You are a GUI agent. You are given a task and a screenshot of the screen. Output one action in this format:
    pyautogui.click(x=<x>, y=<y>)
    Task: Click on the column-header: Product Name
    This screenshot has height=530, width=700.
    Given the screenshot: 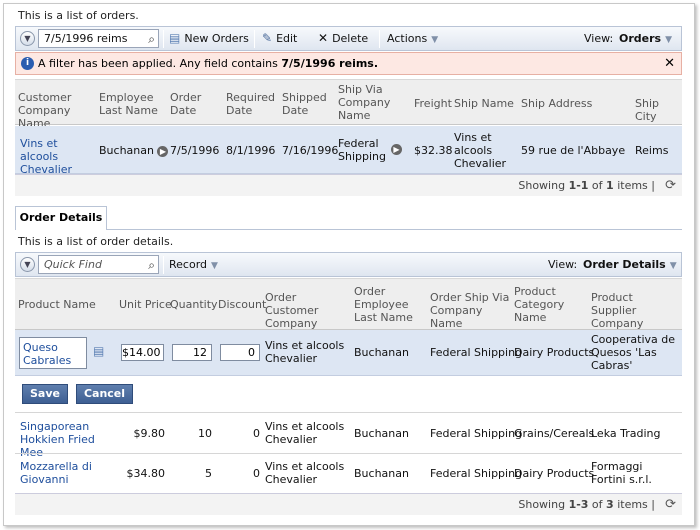 What is the action you would take?
    pyautogui.click(x=57, y=304)
    